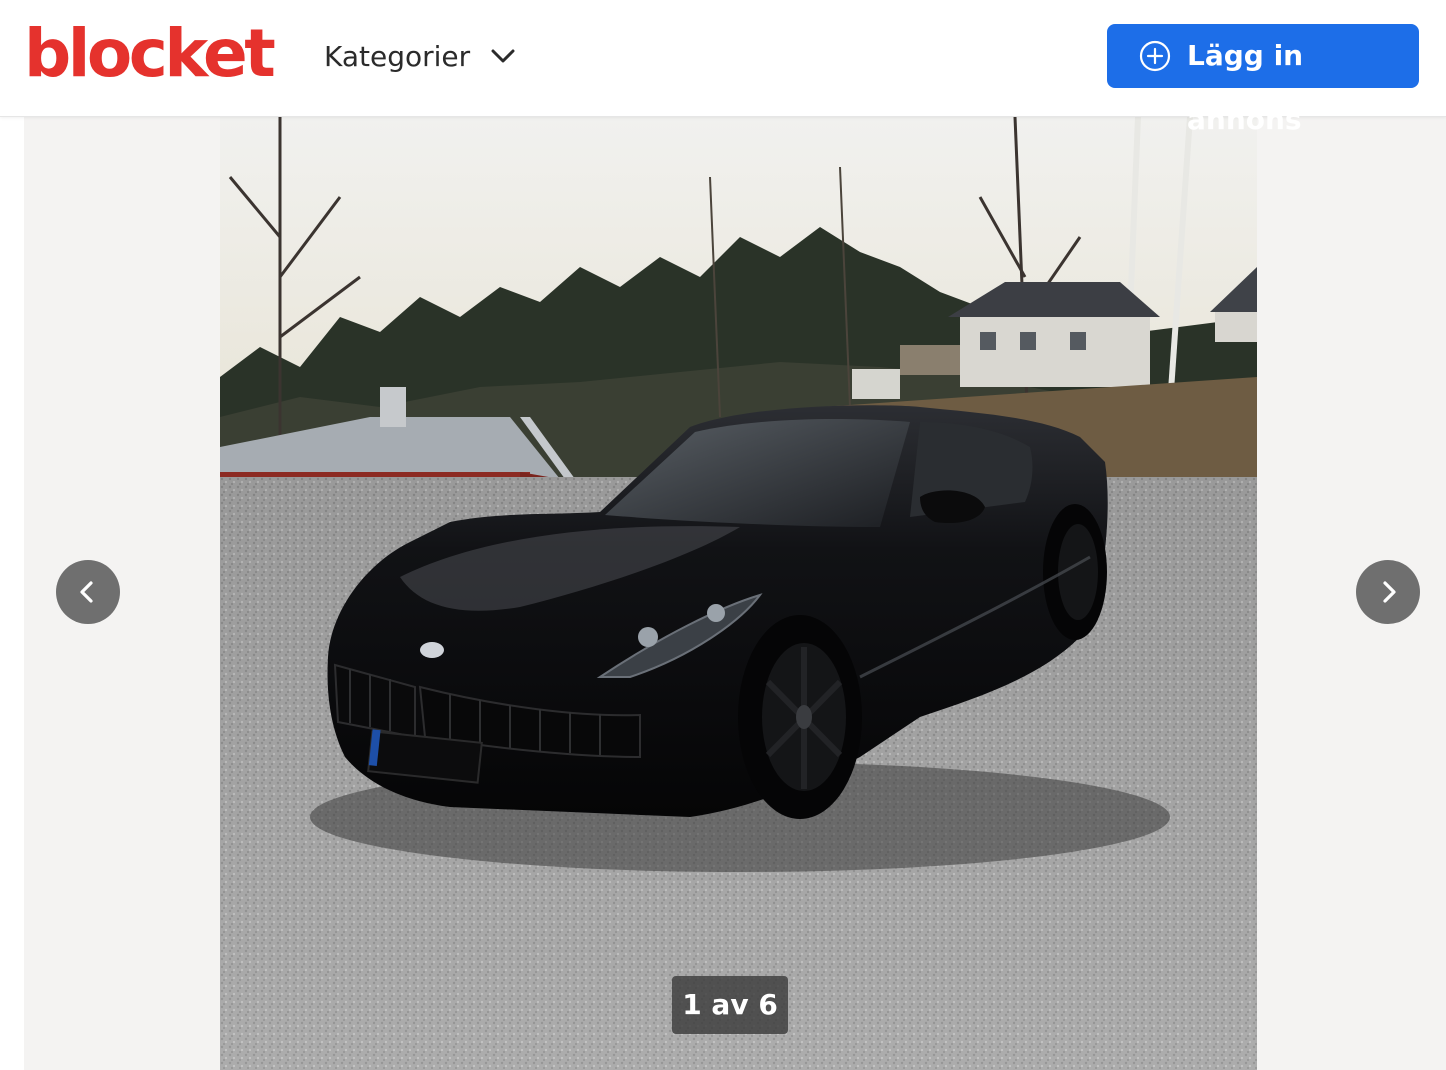 This screenshot has height=1070, width=1446. I want to click on next-image-button, so click(1388, 592).